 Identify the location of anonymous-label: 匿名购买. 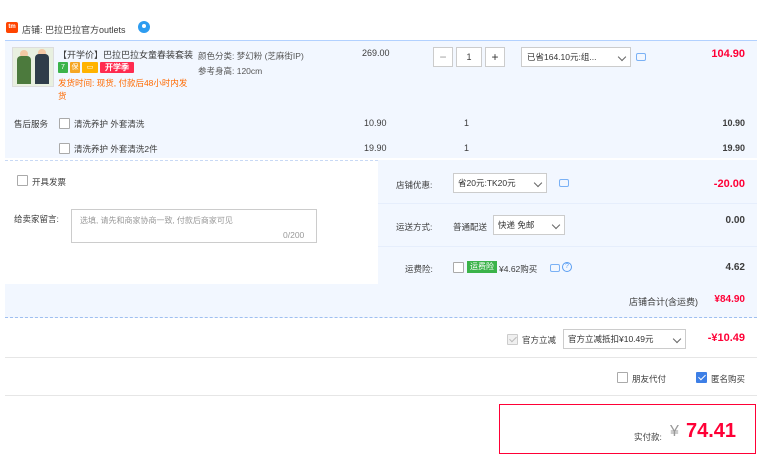
(728, 379).